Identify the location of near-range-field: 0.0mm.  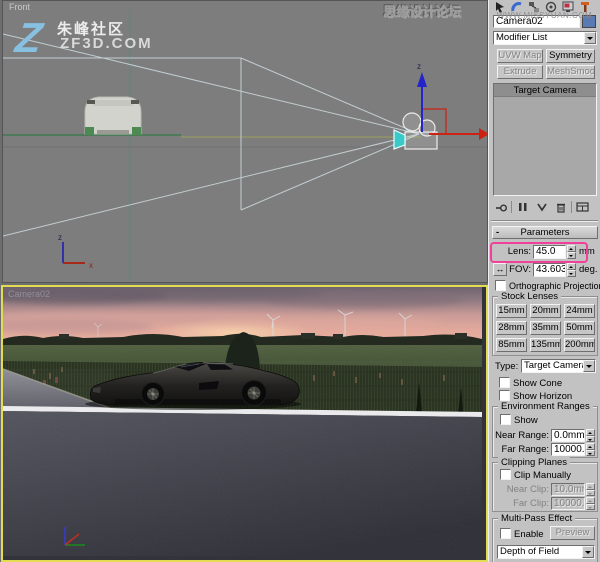
(568, 435).